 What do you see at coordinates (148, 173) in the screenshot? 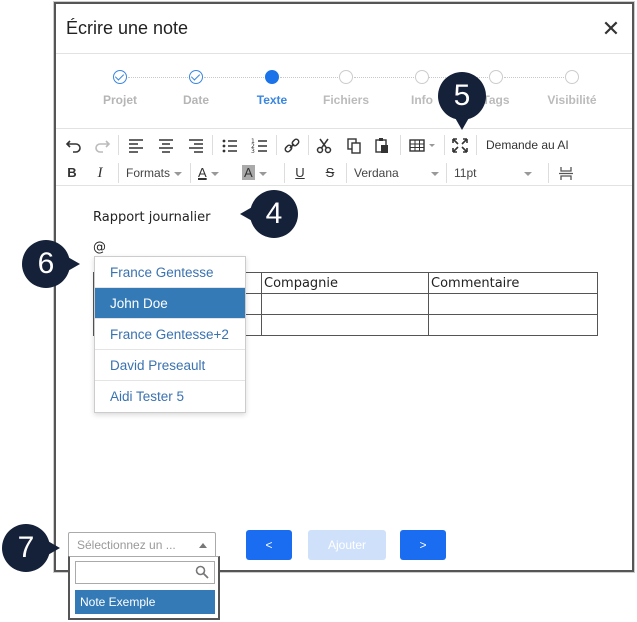
I see `formats-label: Formats` at bounding box center [148, 173].